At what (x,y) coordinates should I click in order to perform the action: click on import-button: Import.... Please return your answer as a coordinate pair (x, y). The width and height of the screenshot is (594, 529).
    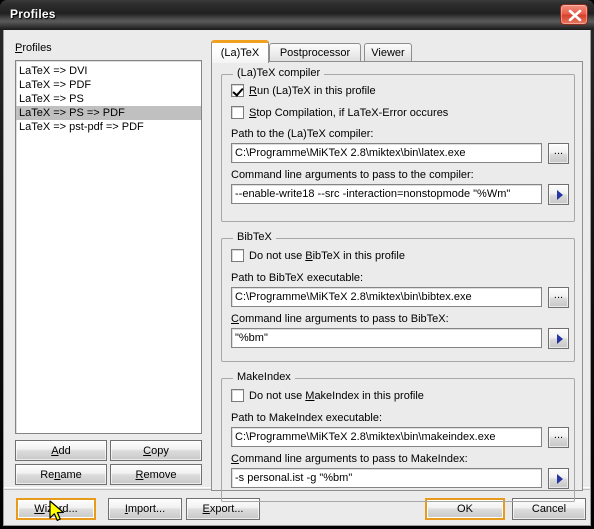
    Looking at the image, I should click on (145, 509).